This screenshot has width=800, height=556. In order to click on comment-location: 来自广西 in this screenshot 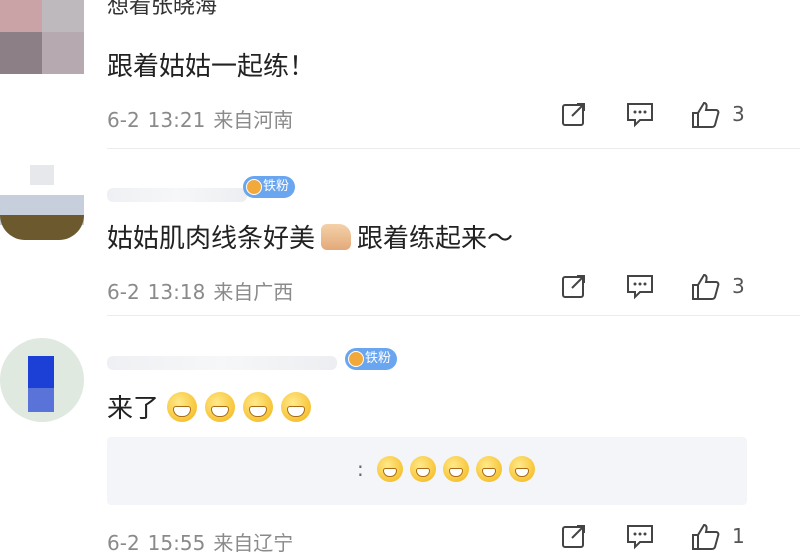, I will do `click(253, 292)`.